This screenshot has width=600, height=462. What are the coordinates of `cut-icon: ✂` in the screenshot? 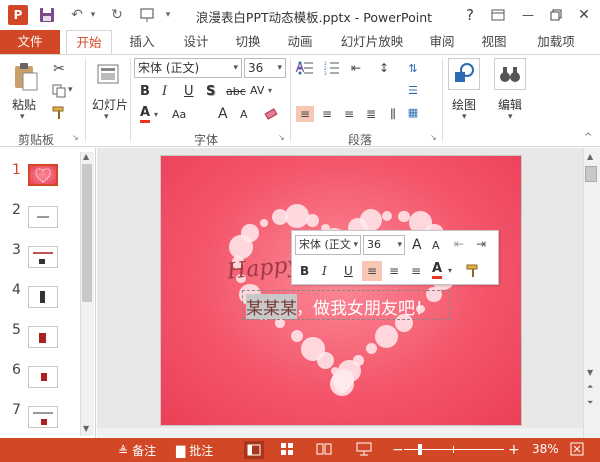 It's located at (59, 69).